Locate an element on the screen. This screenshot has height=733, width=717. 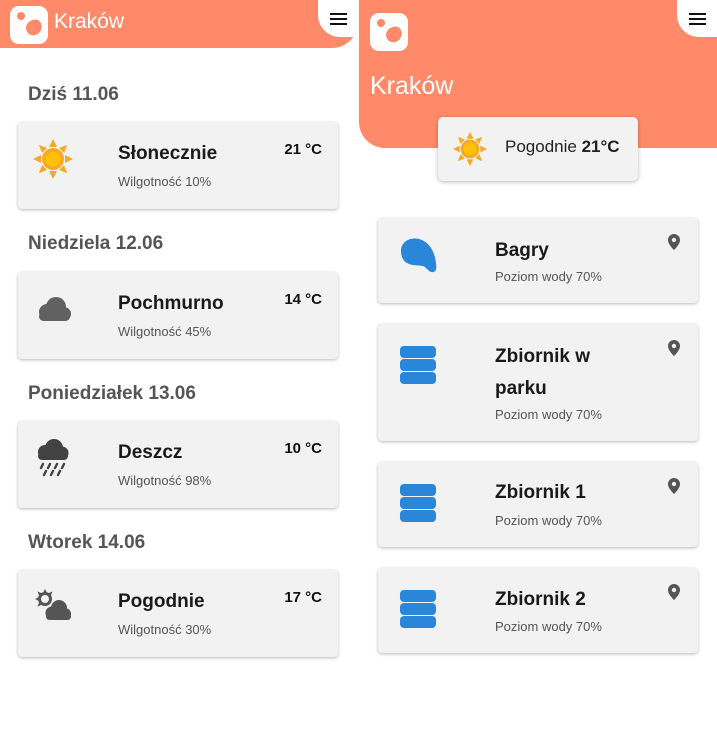
condition-label: Pochmurno is located at coordinates (171, 303).